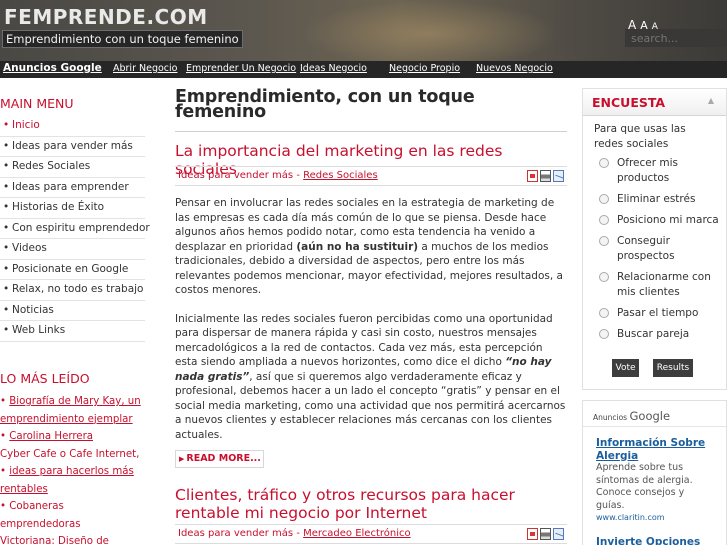  What do you see at coordinates (610, 417) in the screenshot?
I see `ads-label-small: Anuncios` at bounding box center [610, 417].